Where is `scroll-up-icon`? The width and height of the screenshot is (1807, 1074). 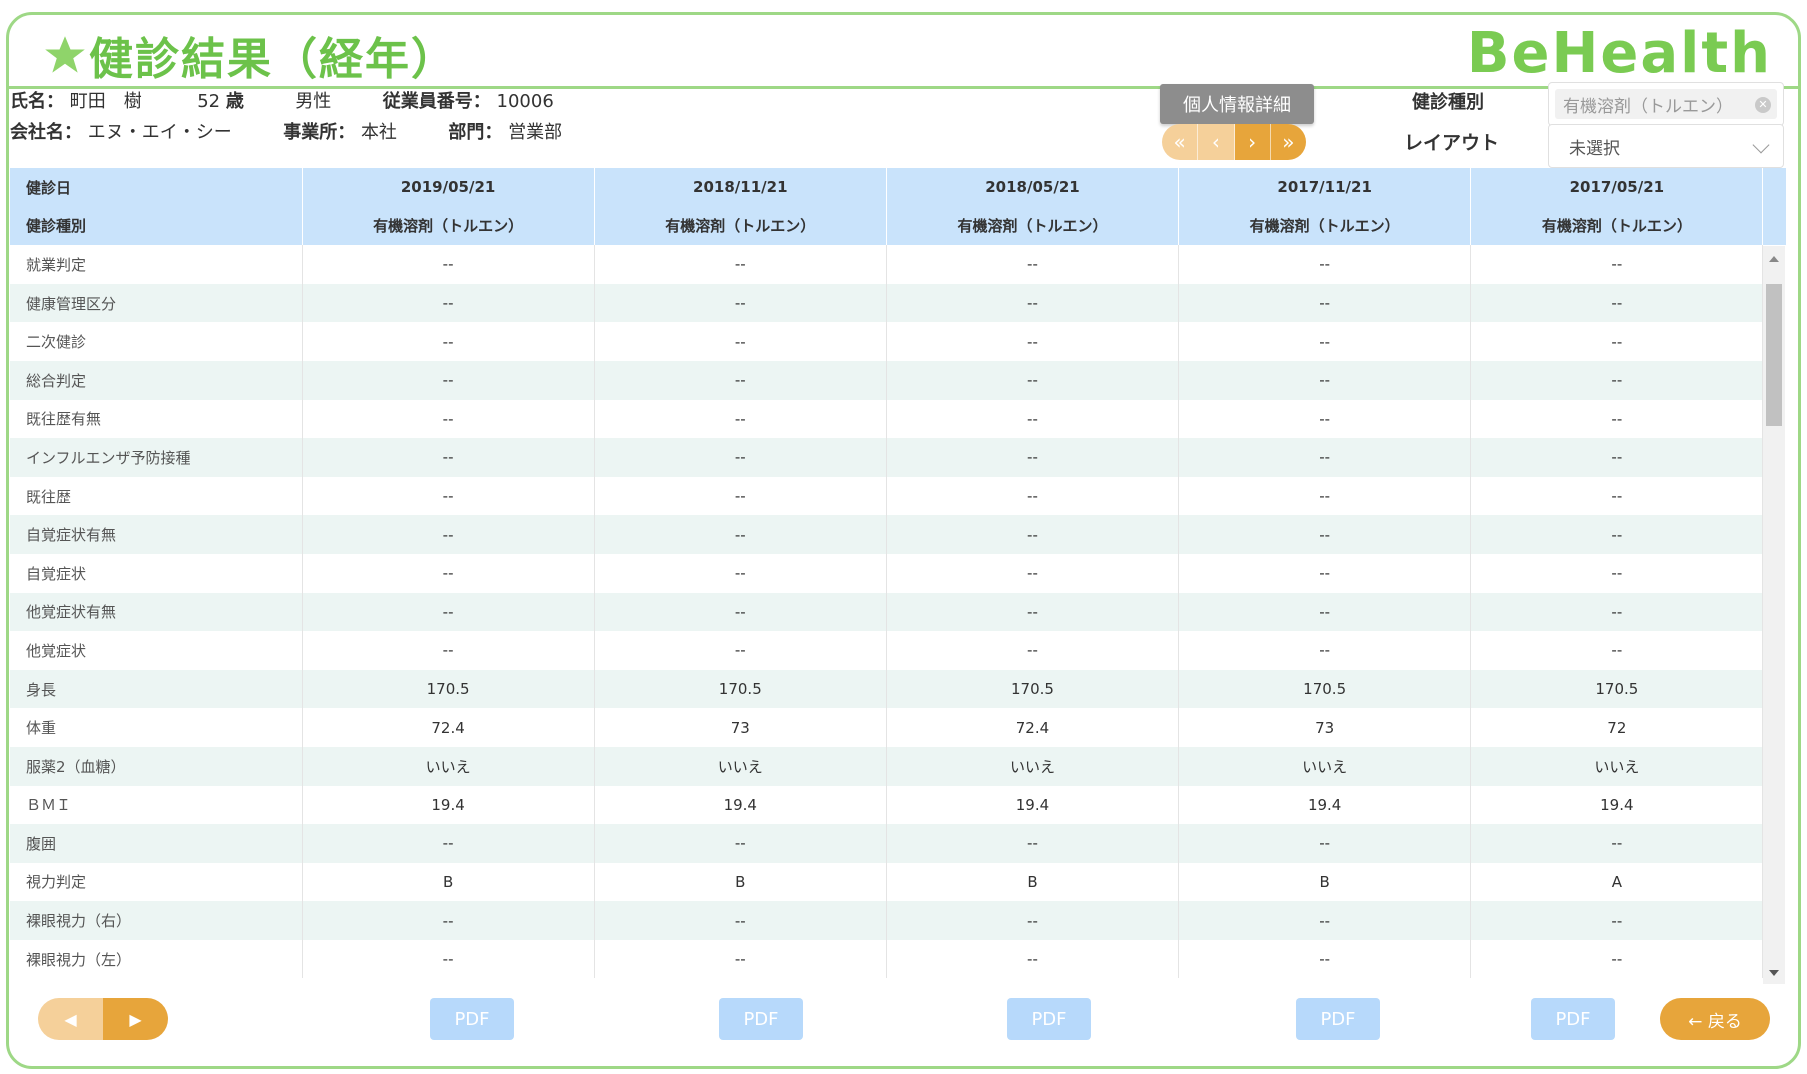 scroll-up-icon is located at coordinates (1774, 259).